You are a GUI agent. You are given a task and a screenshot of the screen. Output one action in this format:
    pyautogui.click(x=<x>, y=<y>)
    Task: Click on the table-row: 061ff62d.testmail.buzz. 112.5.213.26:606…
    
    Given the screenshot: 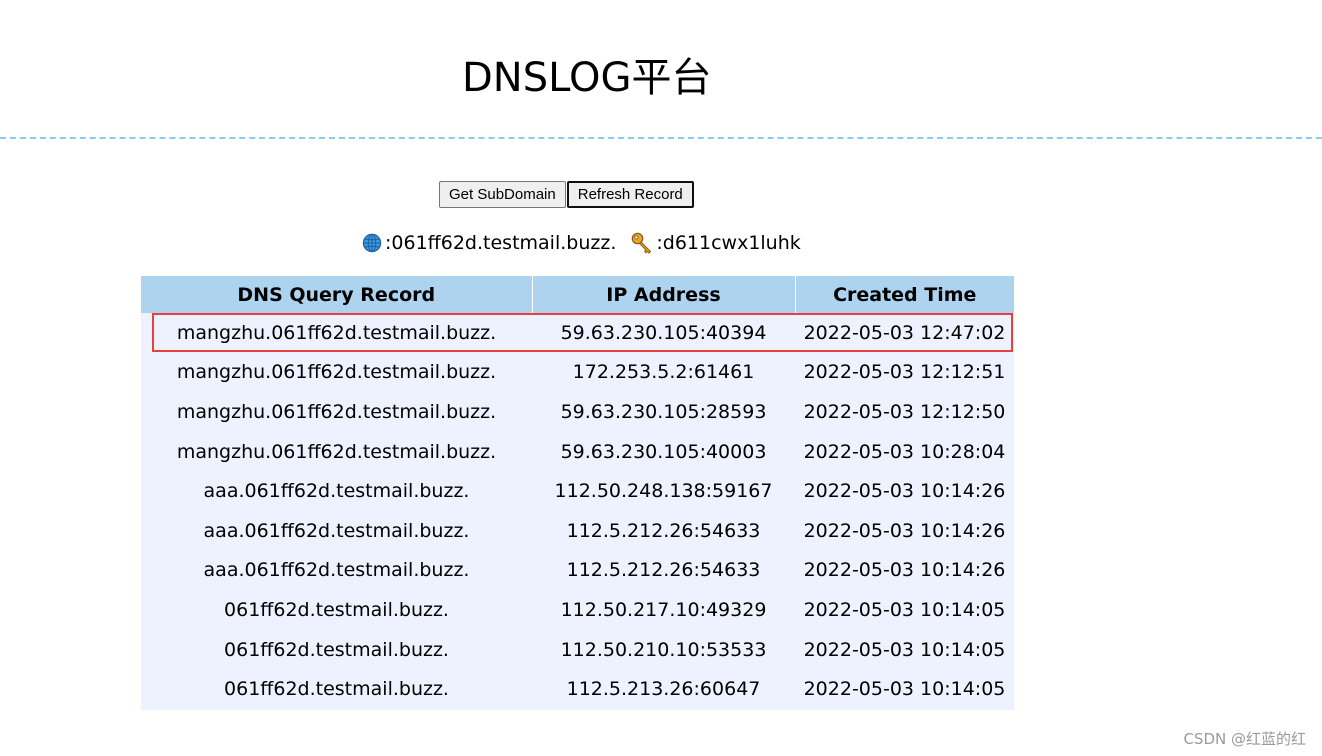 What is the action you would take?
    pyautogui.click(x=577, y=689)
    